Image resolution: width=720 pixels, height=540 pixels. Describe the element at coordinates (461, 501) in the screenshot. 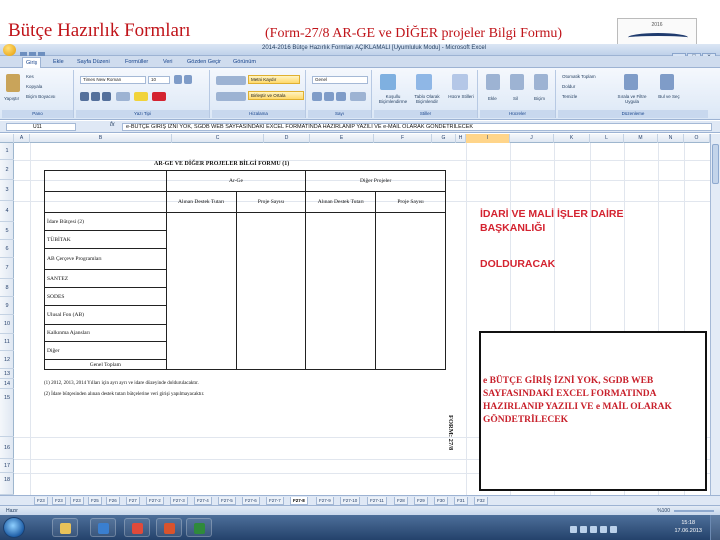

I see `sheet-tab: F31` at that location.